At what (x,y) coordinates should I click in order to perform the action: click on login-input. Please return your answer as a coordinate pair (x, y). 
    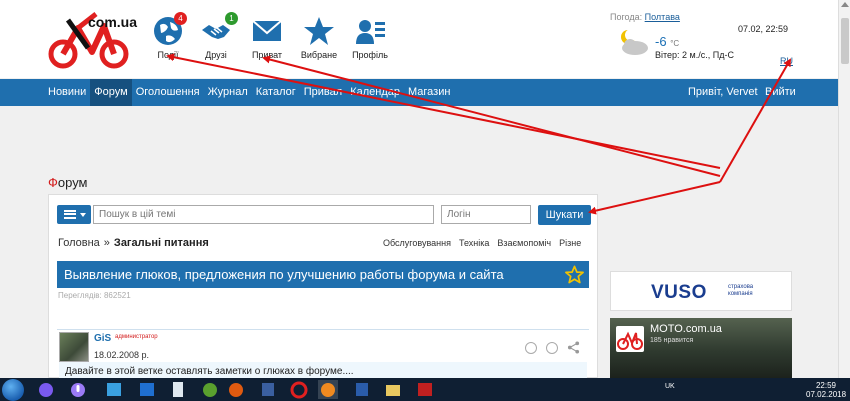
    Looking at the image, I should click on (486, 214).